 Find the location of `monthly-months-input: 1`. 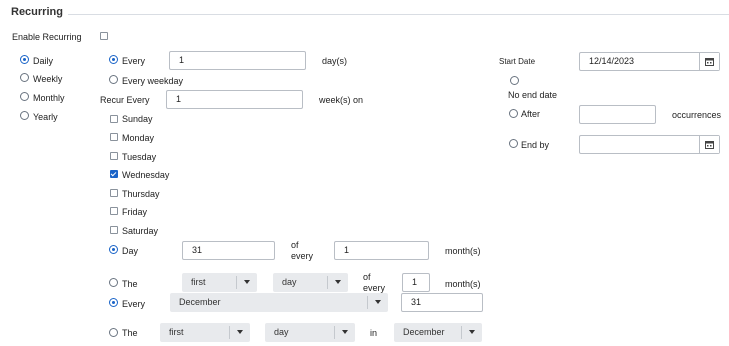

monthly-months-input: 1 is located at coordinates (381, 250).